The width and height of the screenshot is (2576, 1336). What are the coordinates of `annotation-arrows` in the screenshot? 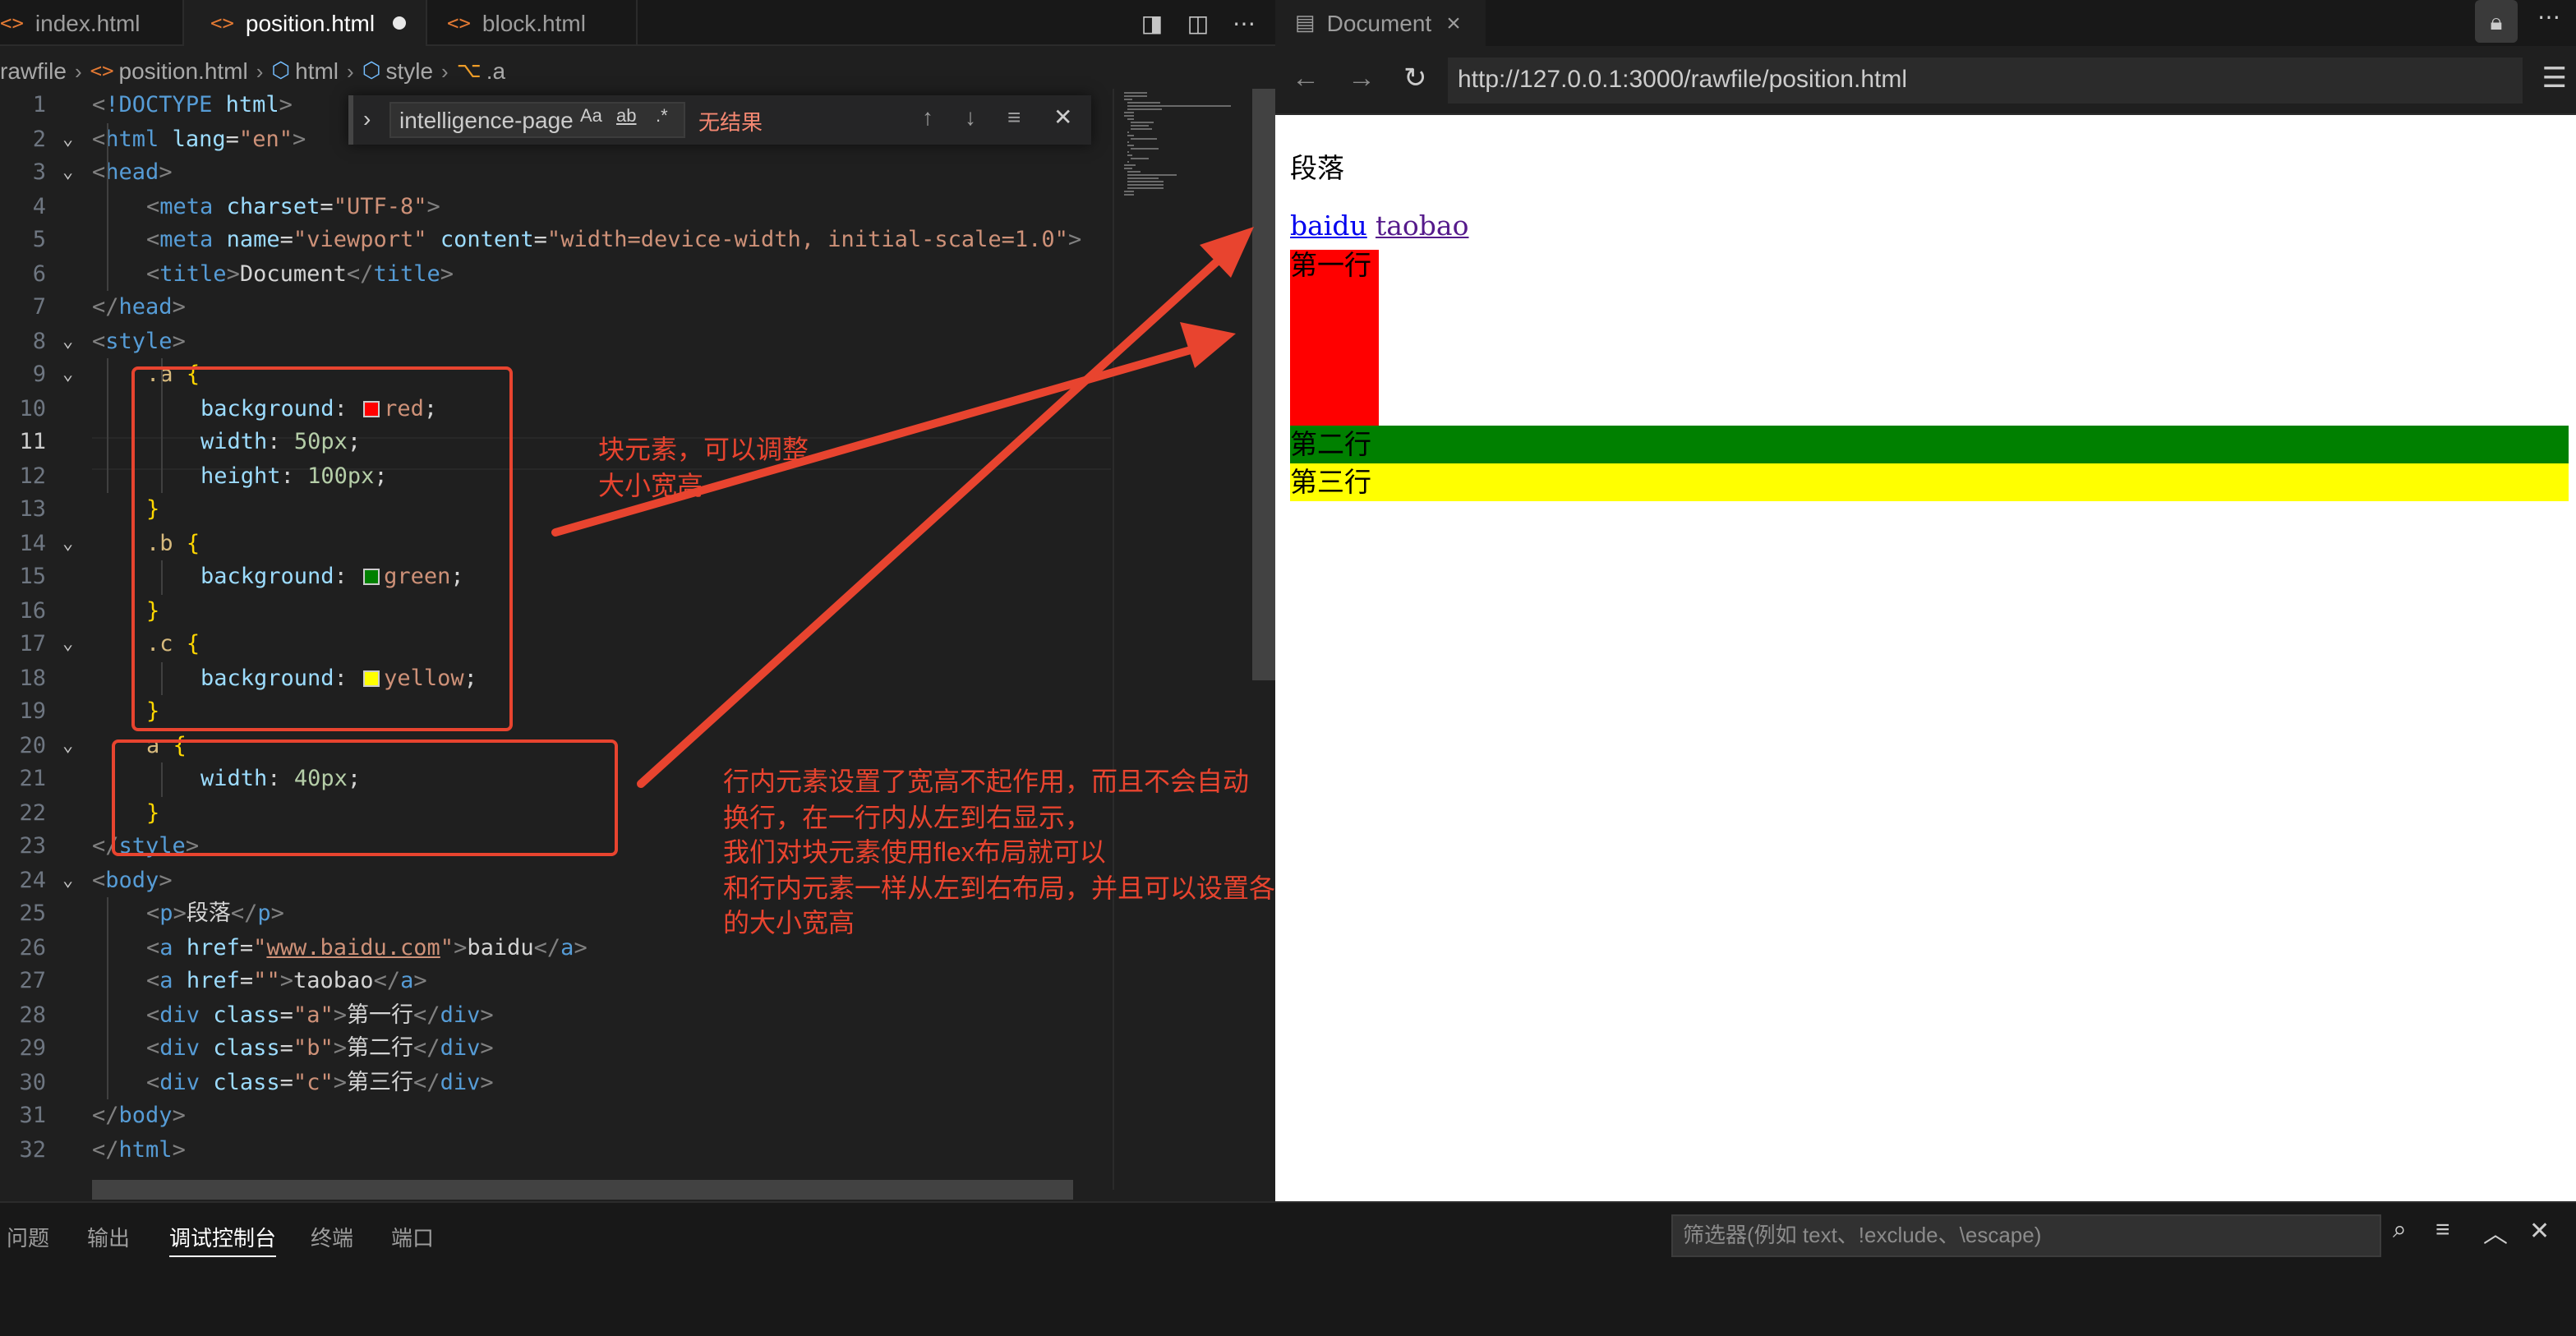 It's located at (902, 507).